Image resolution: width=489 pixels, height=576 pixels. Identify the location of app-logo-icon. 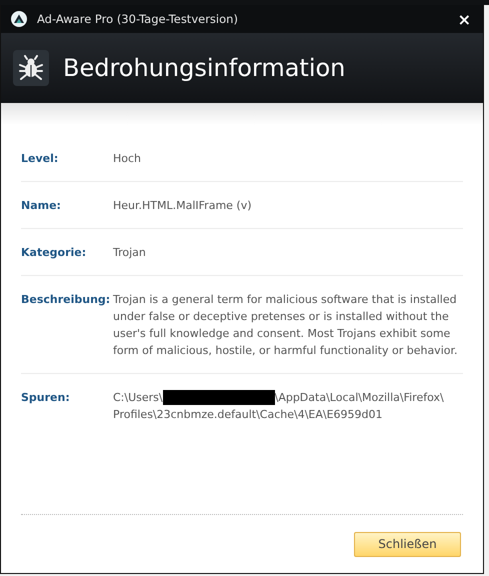
(19, 19).